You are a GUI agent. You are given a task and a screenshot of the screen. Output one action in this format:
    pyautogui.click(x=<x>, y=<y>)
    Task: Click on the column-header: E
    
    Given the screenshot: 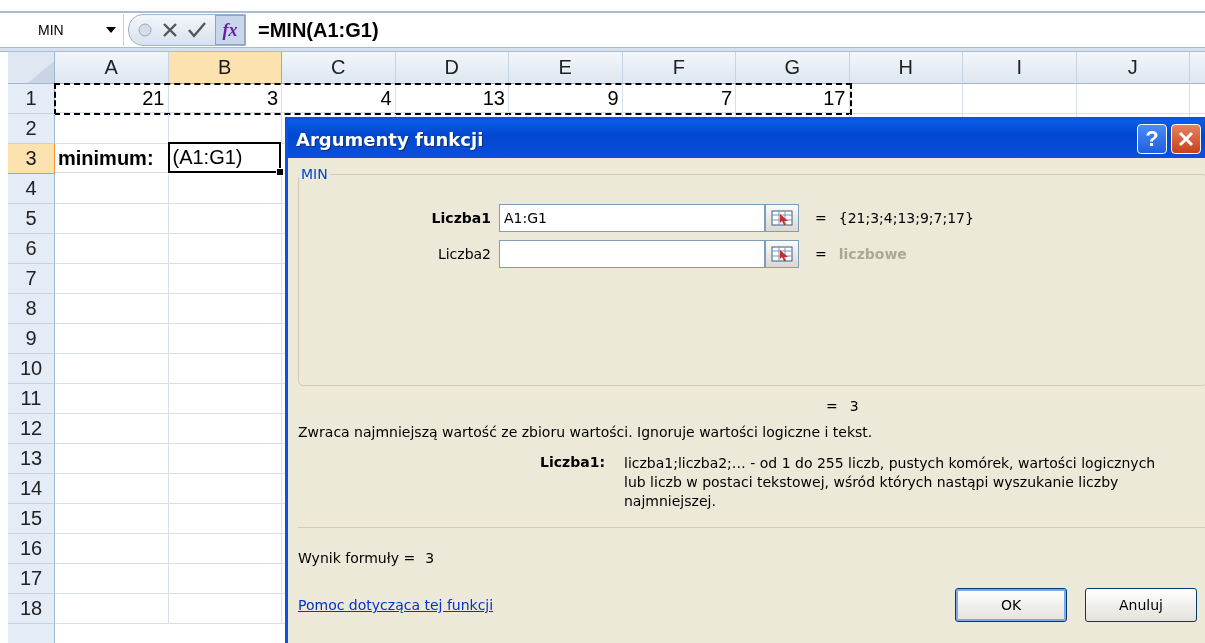 What is the action you would take?
    pyautogui.click(x=566, y=68)
    